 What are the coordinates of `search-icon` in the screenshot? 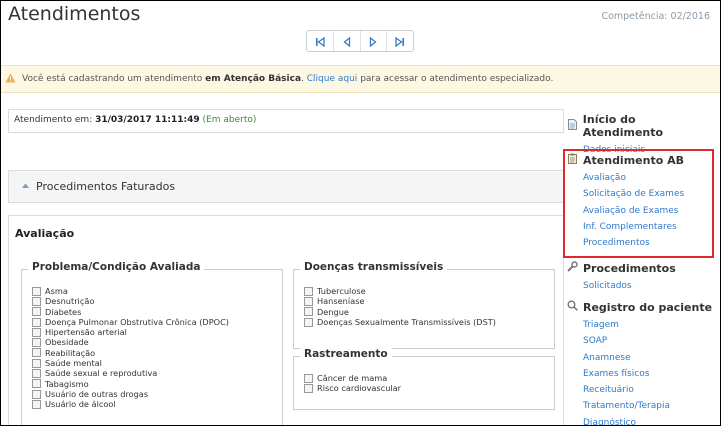 It's located at (572, 307).